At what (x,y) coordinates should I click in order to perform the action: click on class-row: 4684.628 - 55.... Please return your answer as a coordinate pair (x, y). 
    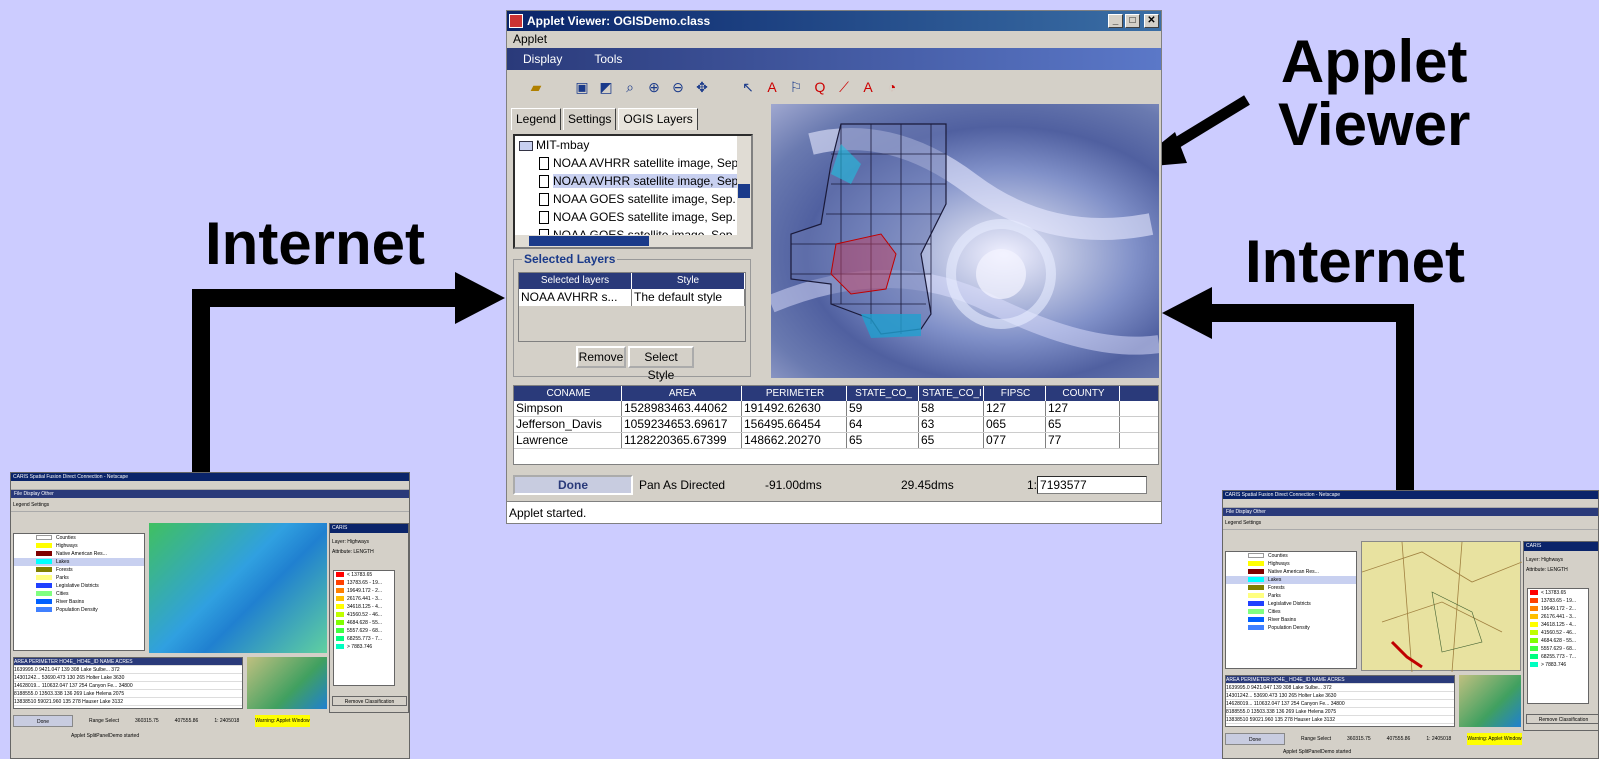
    Looking at the image, I should click on (364, 623).